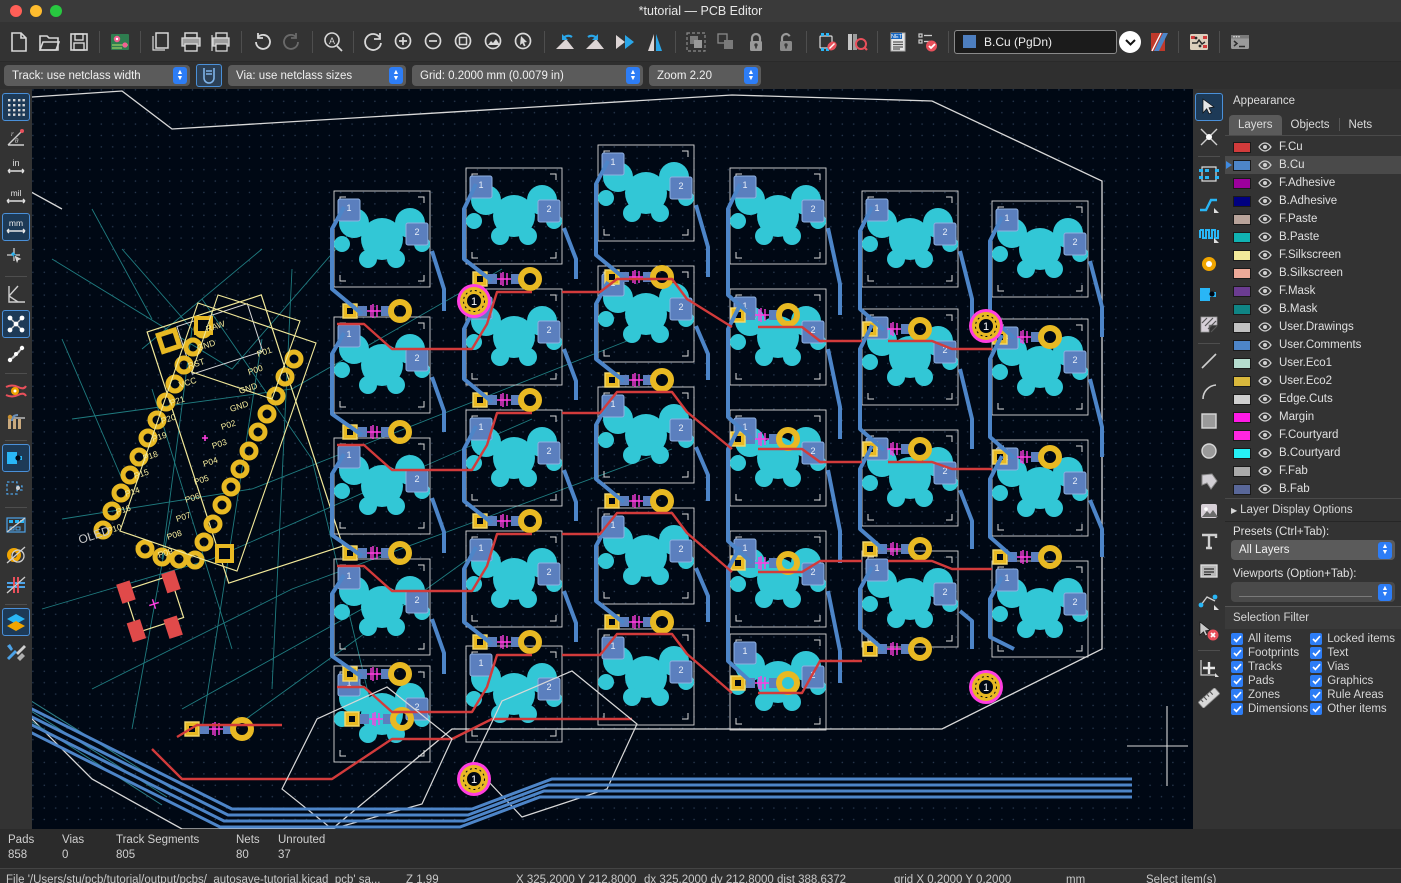 The image size is (1401, 883). I want to click on selection-filter-row: All items, so click(1270, 639).